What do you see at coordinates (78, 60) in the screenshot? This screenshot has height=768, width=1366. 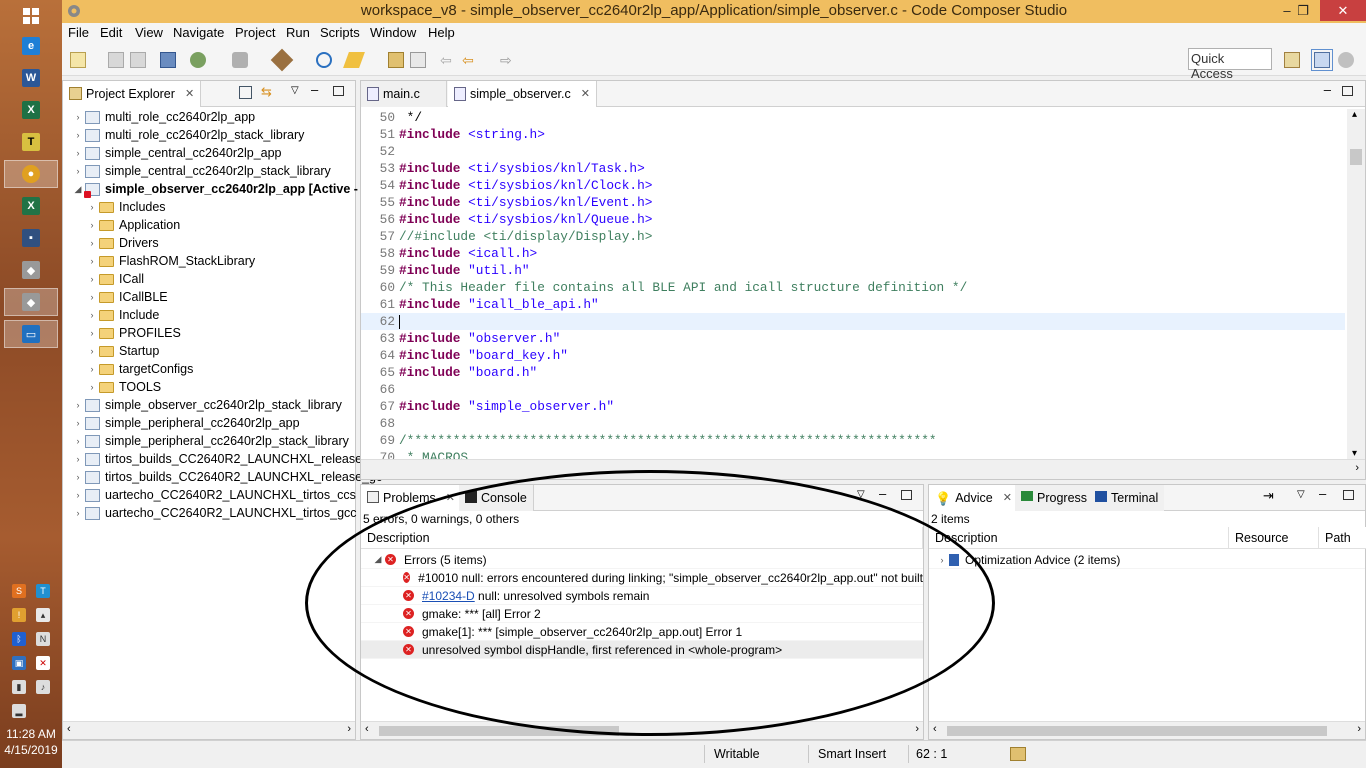 I see `new-icon` at bounding box center [78, 60].